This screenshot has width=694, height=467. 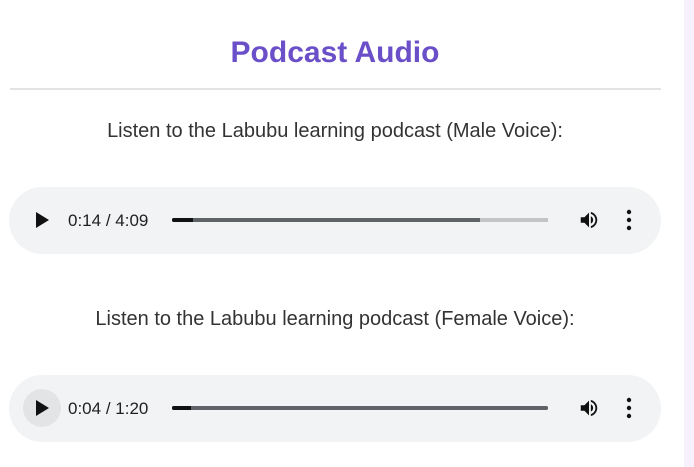 I want to click on time-display: 0:14 / 4:09, so click(x=108, y=220).